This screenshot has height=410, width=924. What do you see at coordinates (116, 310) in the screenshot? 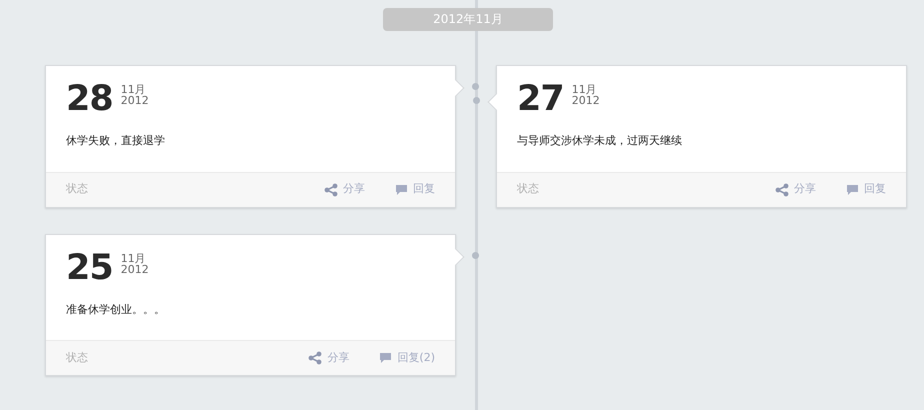
I see `post-text: 准备休学创业。。。` at bounding box center [116, 310].